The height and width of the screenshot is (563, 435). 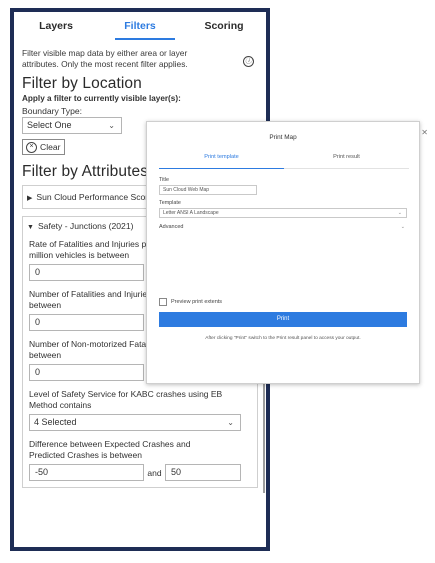 What do you see at coordinates (221, 161) in the screenshot?
I see `tab-print-template: Print template` at bounding box center [221, 161].